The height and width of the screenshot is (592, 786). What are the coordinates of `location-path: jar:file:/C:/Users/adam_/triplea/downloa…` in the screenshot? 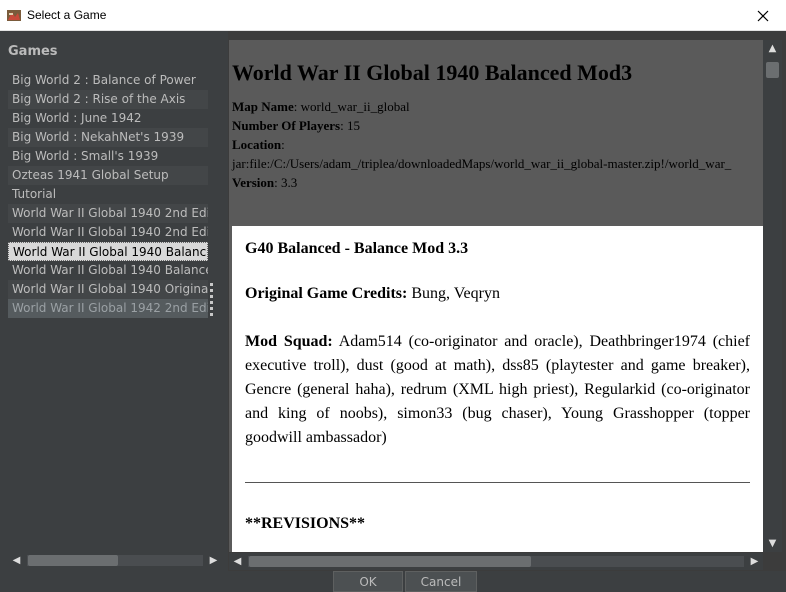 It's located at (482, 163).